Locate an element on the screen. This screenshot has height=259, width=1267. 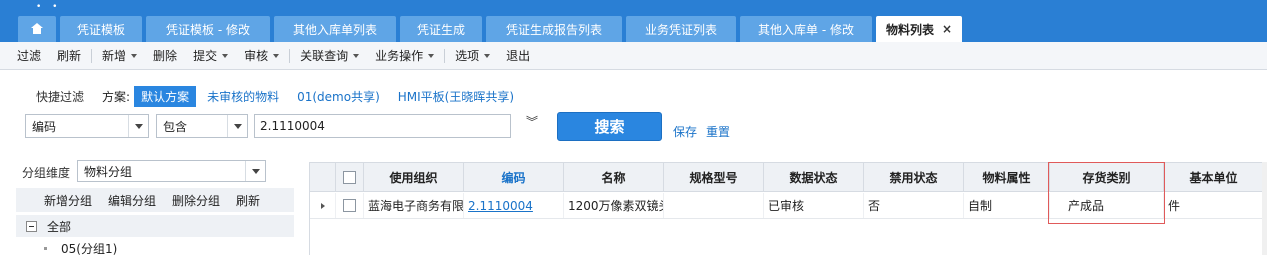
tab-voucher-generate: 凭证生成 is located at coordinates (441, 29).